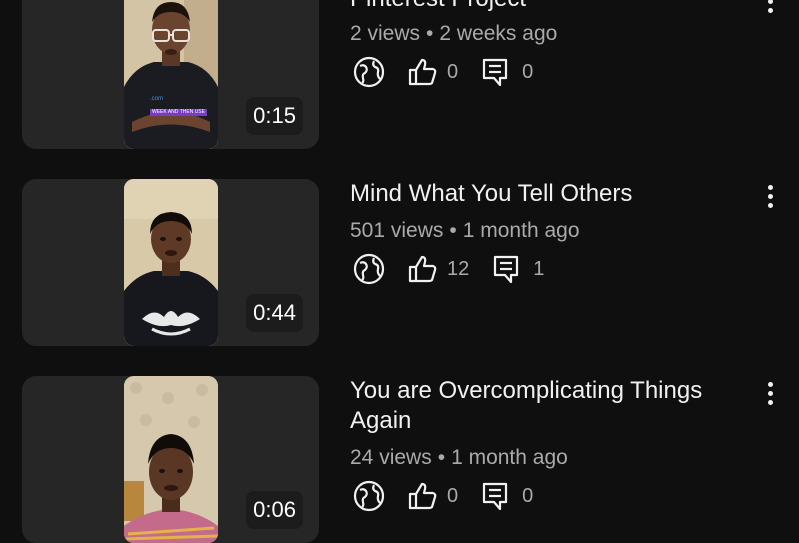 Image resolution: width=799 pixels, height=543 pixels. Describe the element at coordinates (498, 33) in the screenshot. I see `upload-age: 2 weeks ago` at that location.